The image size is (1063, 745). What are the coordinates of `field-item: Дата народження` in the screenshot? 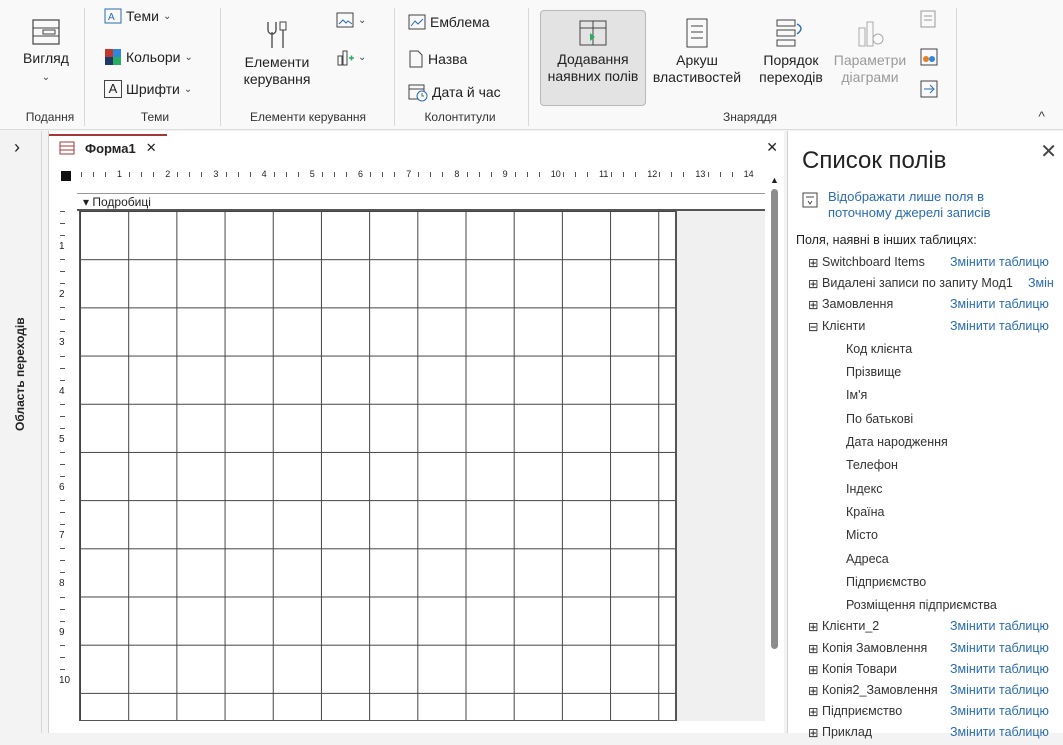 It's located at (897, 442).